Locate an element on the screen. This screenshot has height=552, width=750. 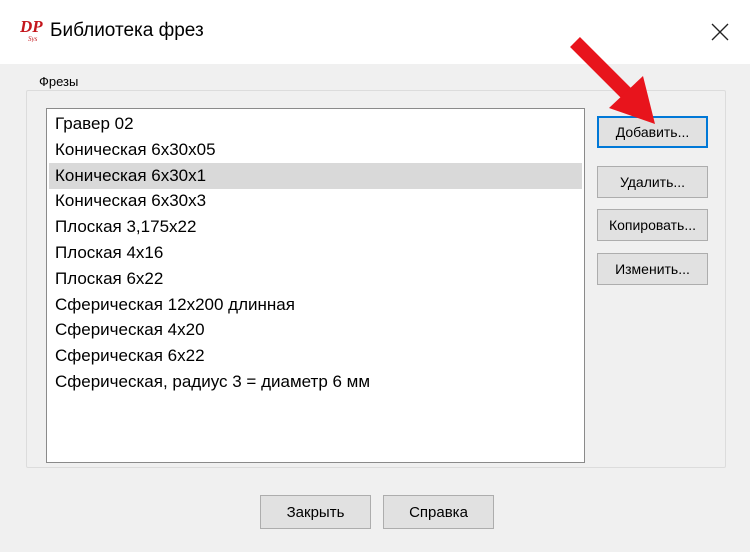
group-label: Фрезы is located at coordinates (59, 81).